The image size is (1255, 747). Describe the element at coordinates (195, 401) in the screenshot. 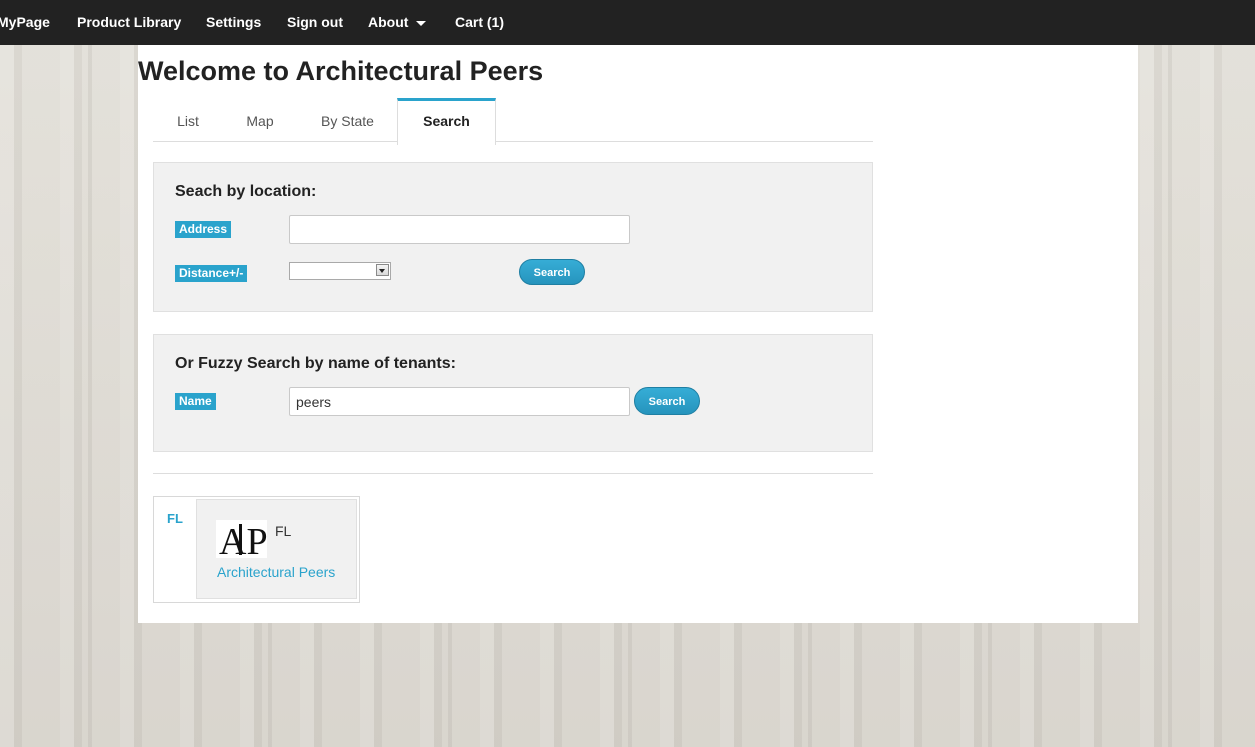

I see `name-label: Name` at that location.